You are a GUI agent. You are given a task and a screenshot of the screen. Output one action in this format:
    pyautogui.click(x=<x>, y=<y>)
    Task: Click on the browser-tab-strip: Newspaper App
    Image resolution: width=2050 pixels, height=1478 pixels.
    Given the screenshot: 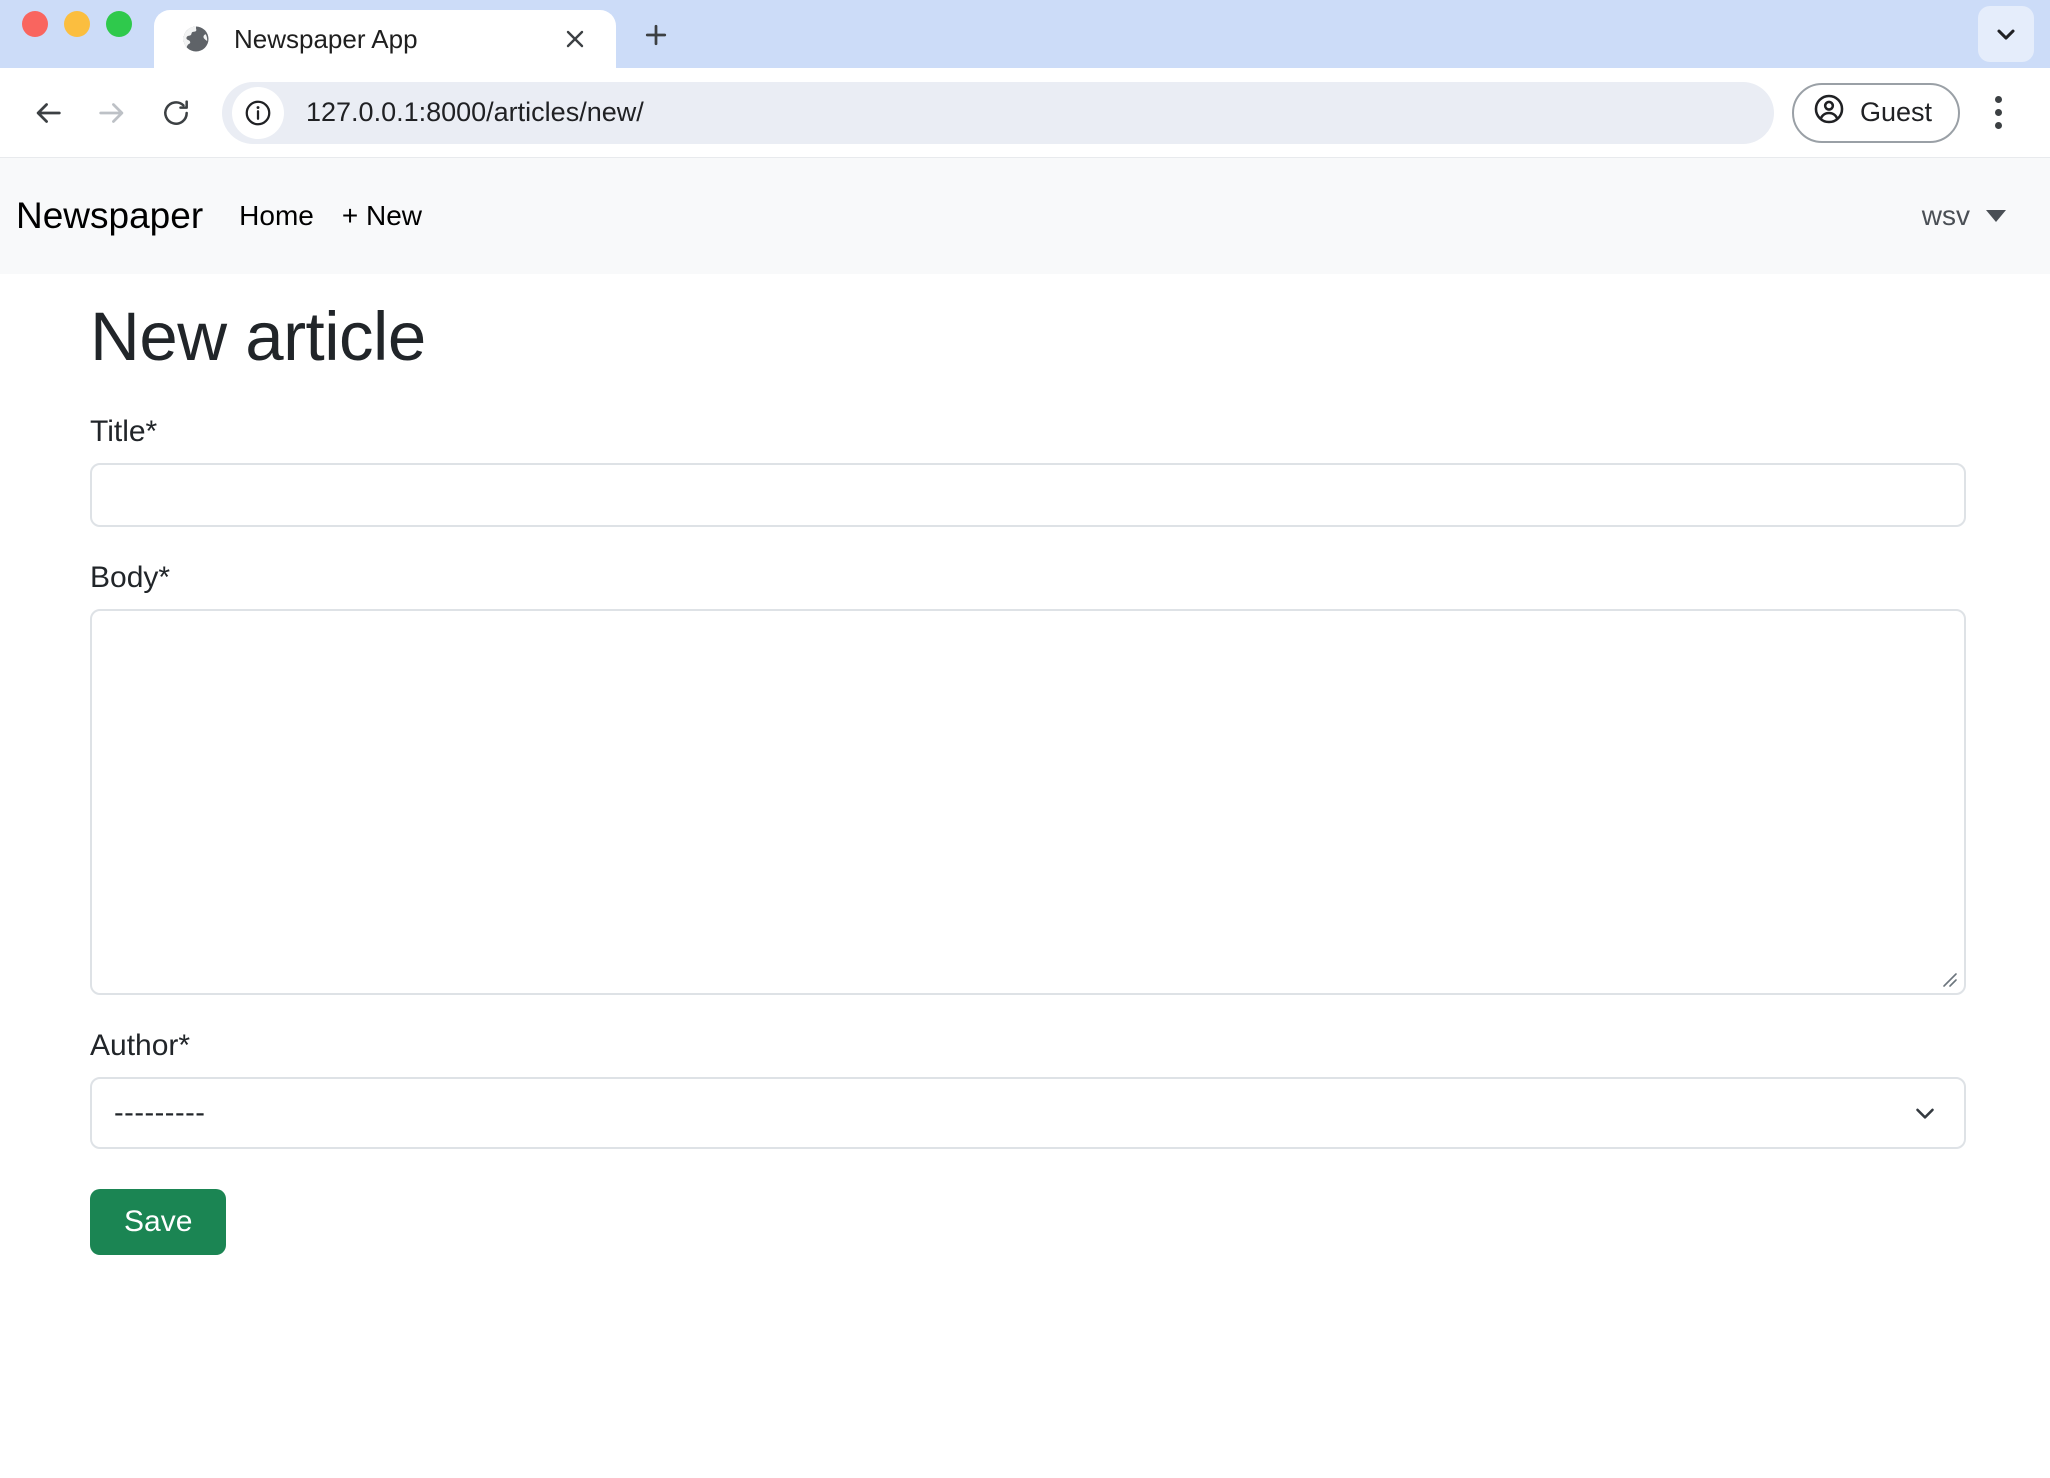 What is the action you would take?
    pyautogui.click(x=1025, y=34)
    